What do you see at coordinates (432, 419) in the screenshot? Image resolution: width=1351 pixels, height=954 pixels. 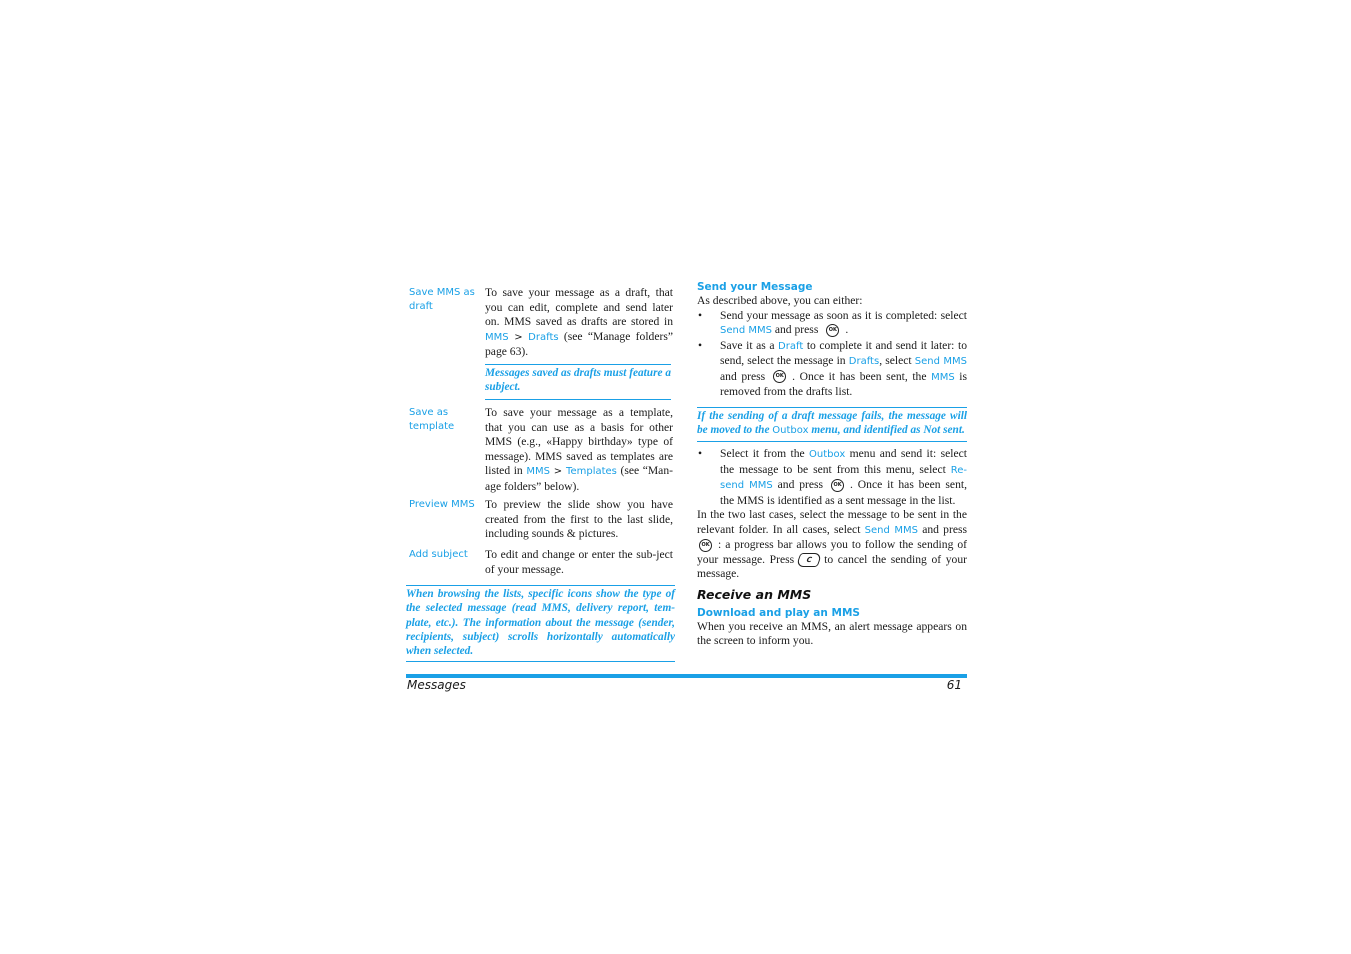 I see `option-label: Save as template` at bounding box center [432, 419].